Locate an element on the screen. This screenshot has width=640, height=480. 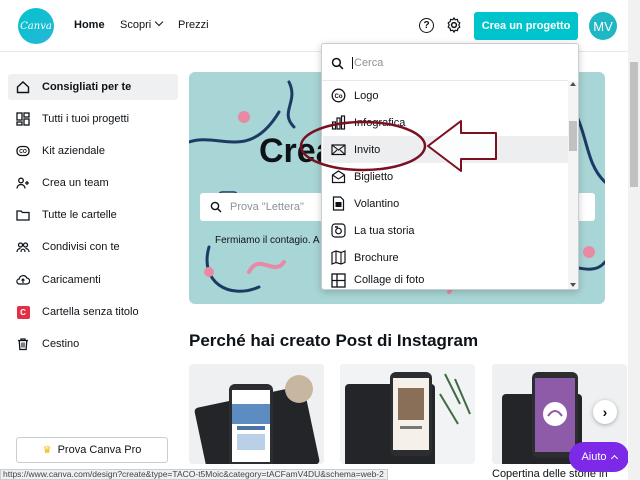
svg-text: Co is located at coordinates (339, 97).